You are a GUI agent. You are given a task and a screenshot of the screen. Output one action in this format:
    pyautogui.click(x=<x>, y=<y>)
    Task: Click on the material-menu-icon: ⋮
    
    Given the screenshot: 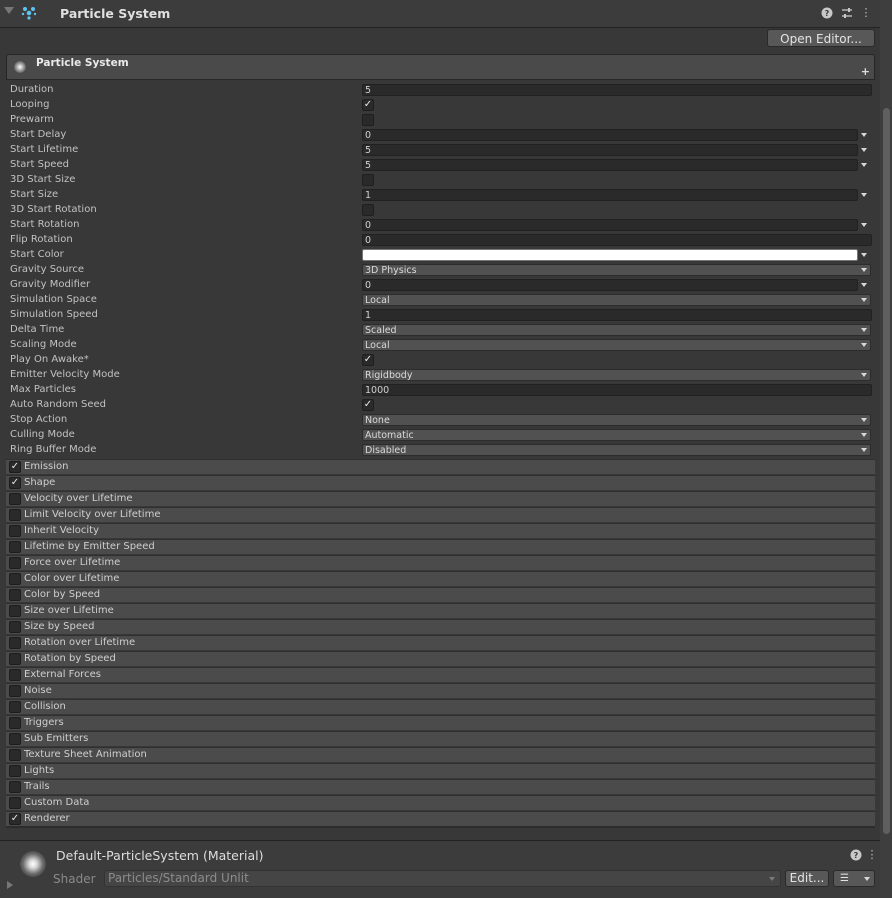 What is the action you would take?
    pyautogui.click(x=872, y=855)
    